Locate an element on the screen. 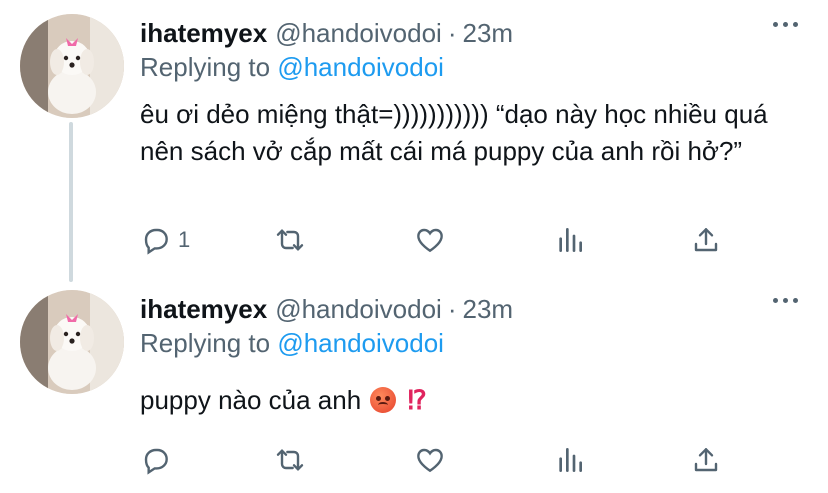 The height and width of the screenshot is (493, 828). reply-button: 1 is located at coordinates (165, 240).